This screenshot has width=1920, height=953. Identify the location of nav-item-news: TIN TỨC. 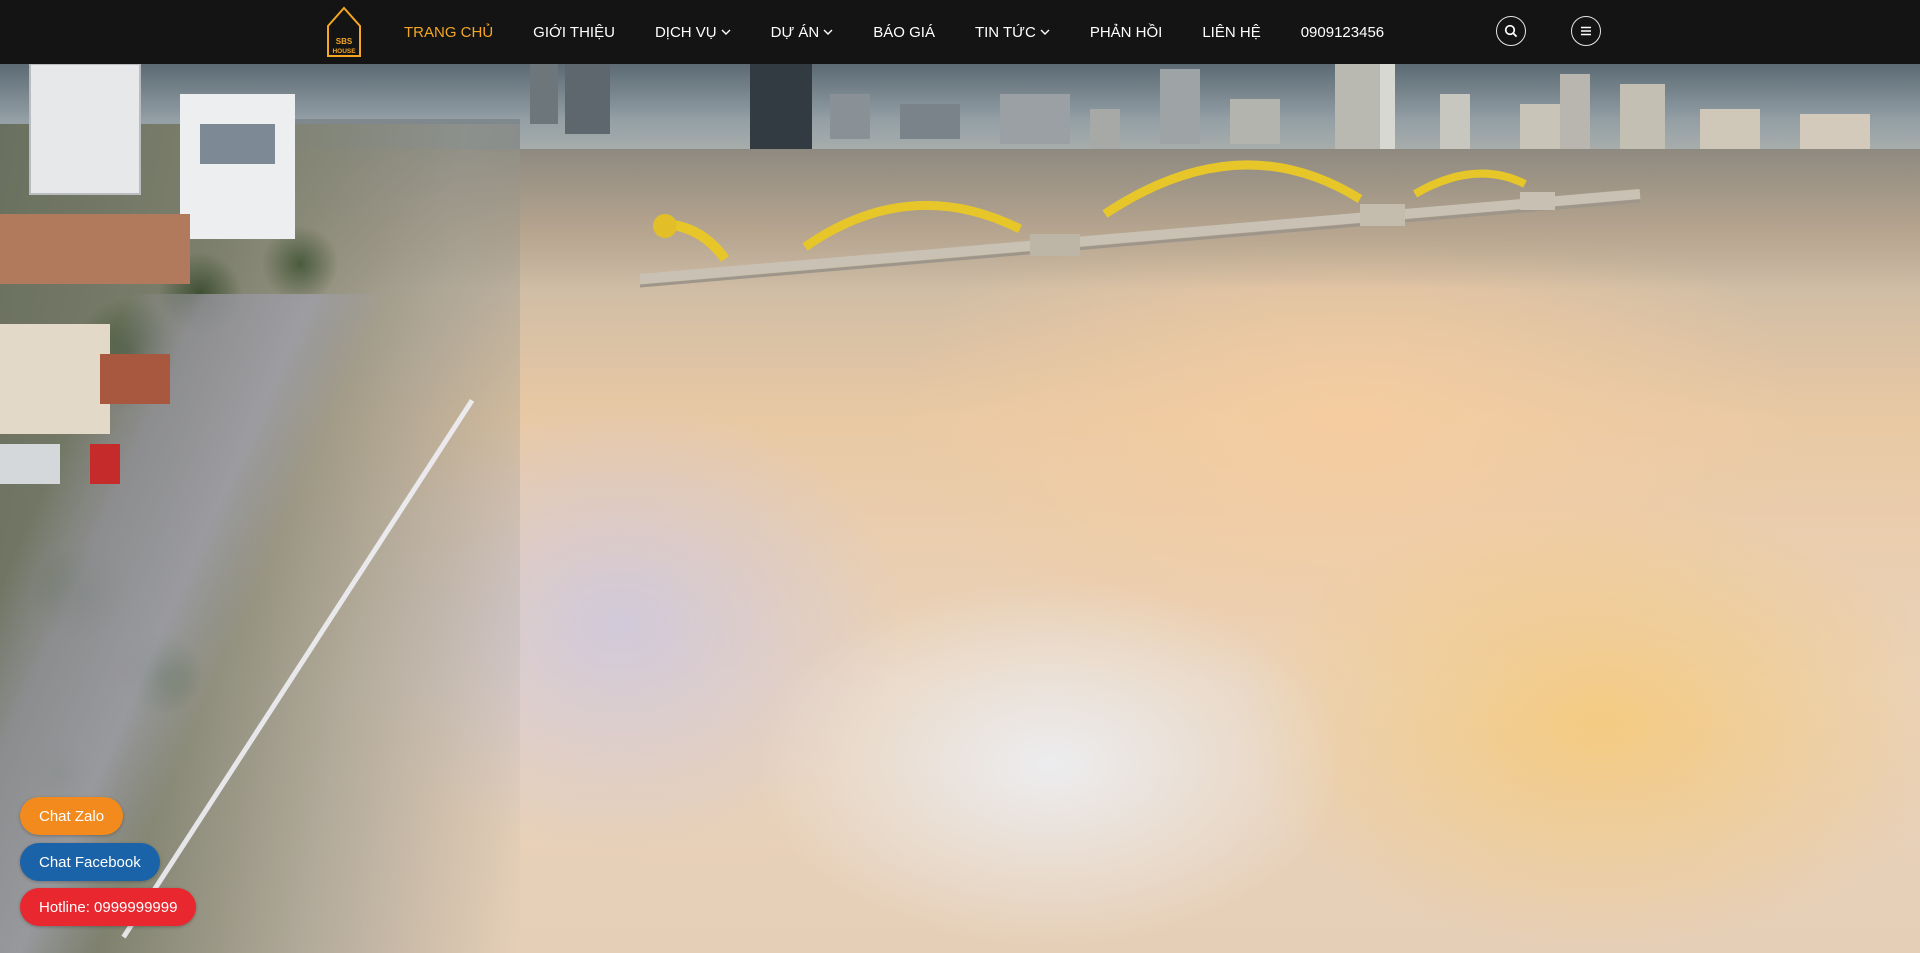
(1012, 32).